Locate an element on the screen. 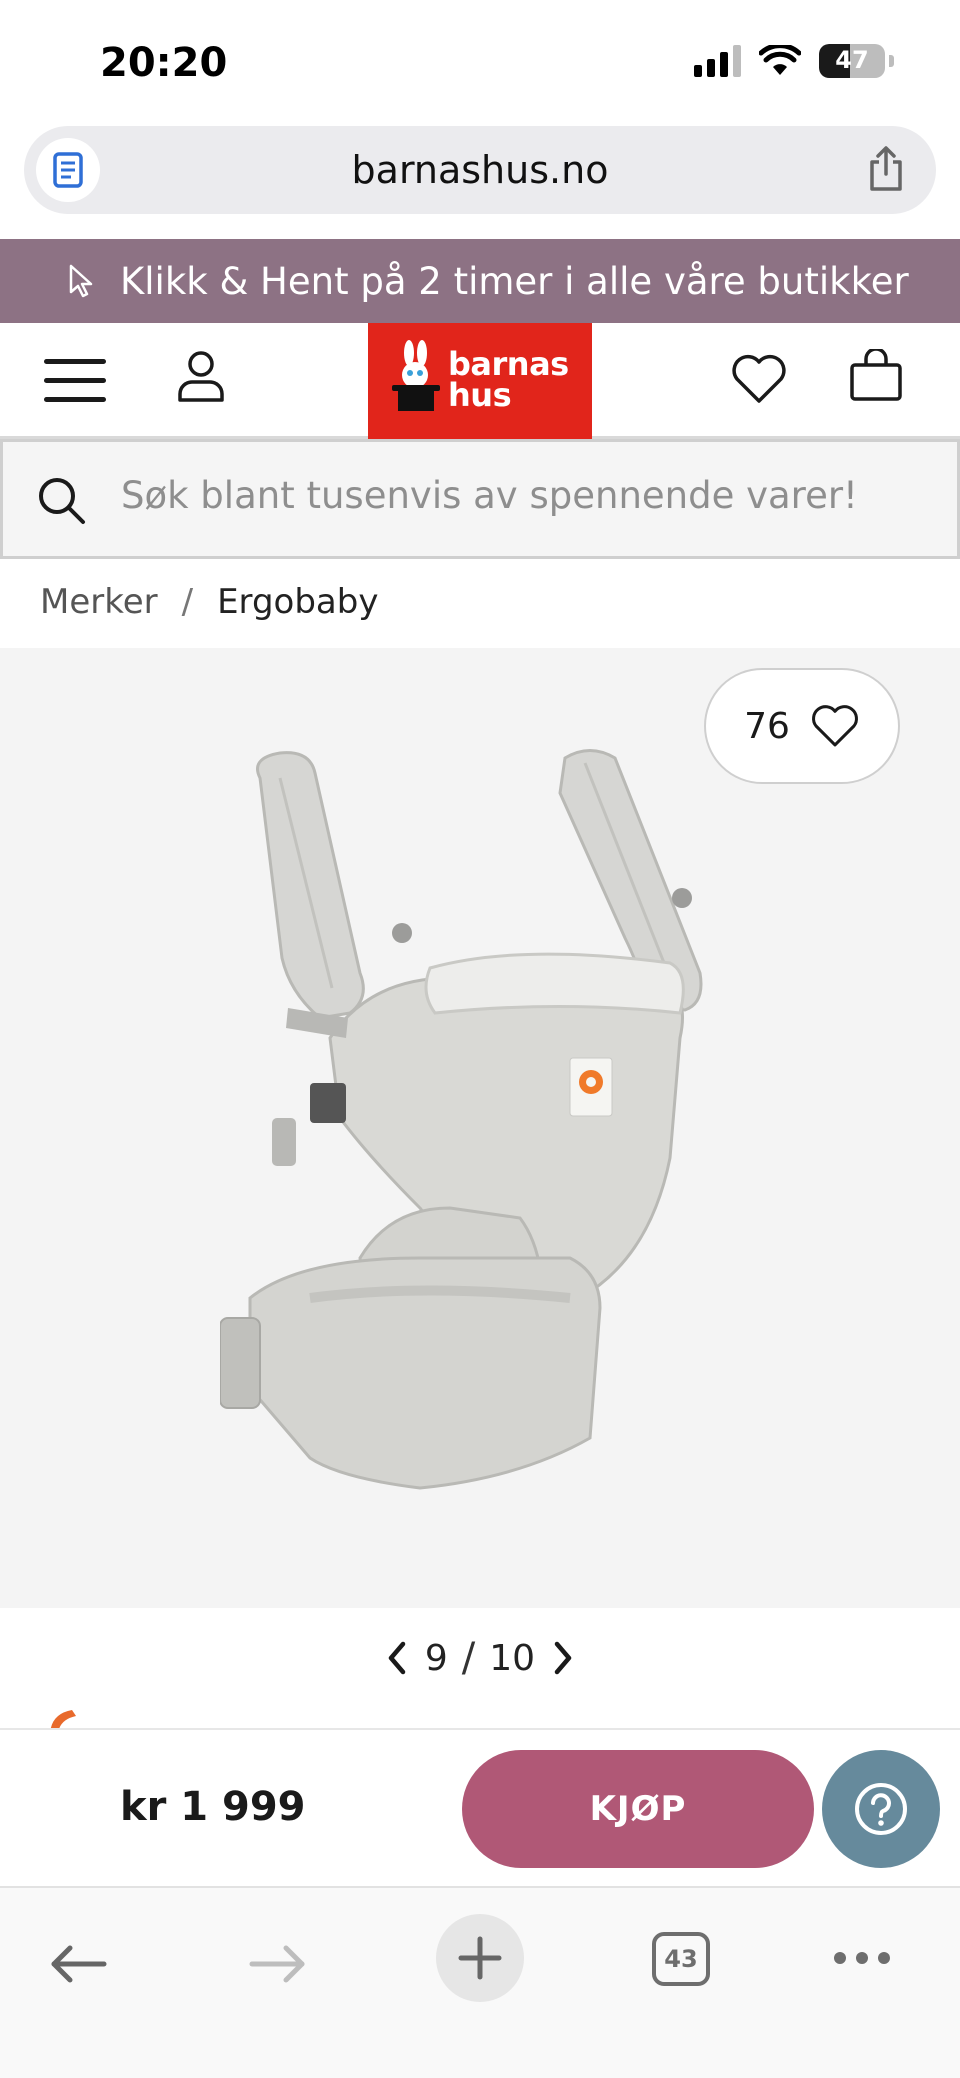 This screenshot has height=2078, width=960. rabbit-hat-icon is located at coordinates (416, 375).